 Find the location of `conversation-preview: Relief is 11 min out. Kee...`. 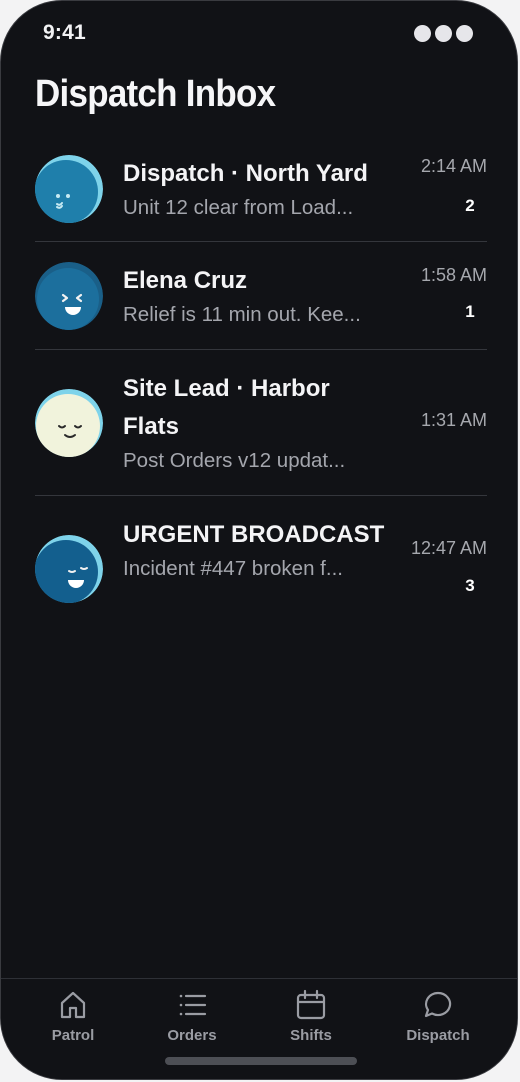

conversation-preview: Relief is 11 min out. Kee... is located at coordinates (242, 314).